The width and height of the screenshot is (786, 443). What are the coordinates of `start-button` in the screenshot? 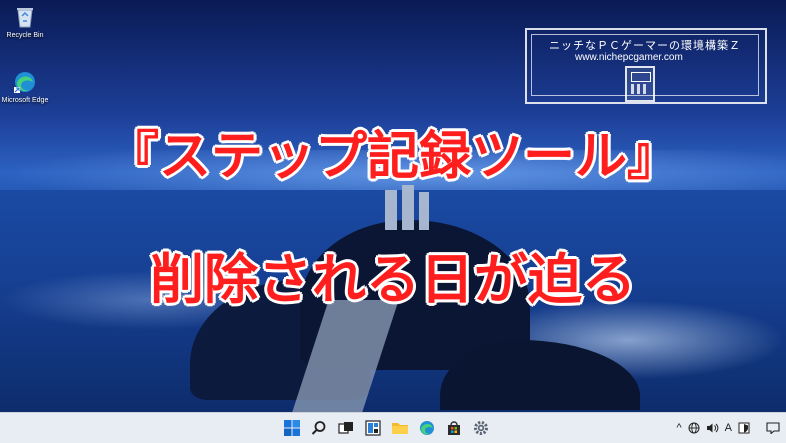 It's located at (292, 428).